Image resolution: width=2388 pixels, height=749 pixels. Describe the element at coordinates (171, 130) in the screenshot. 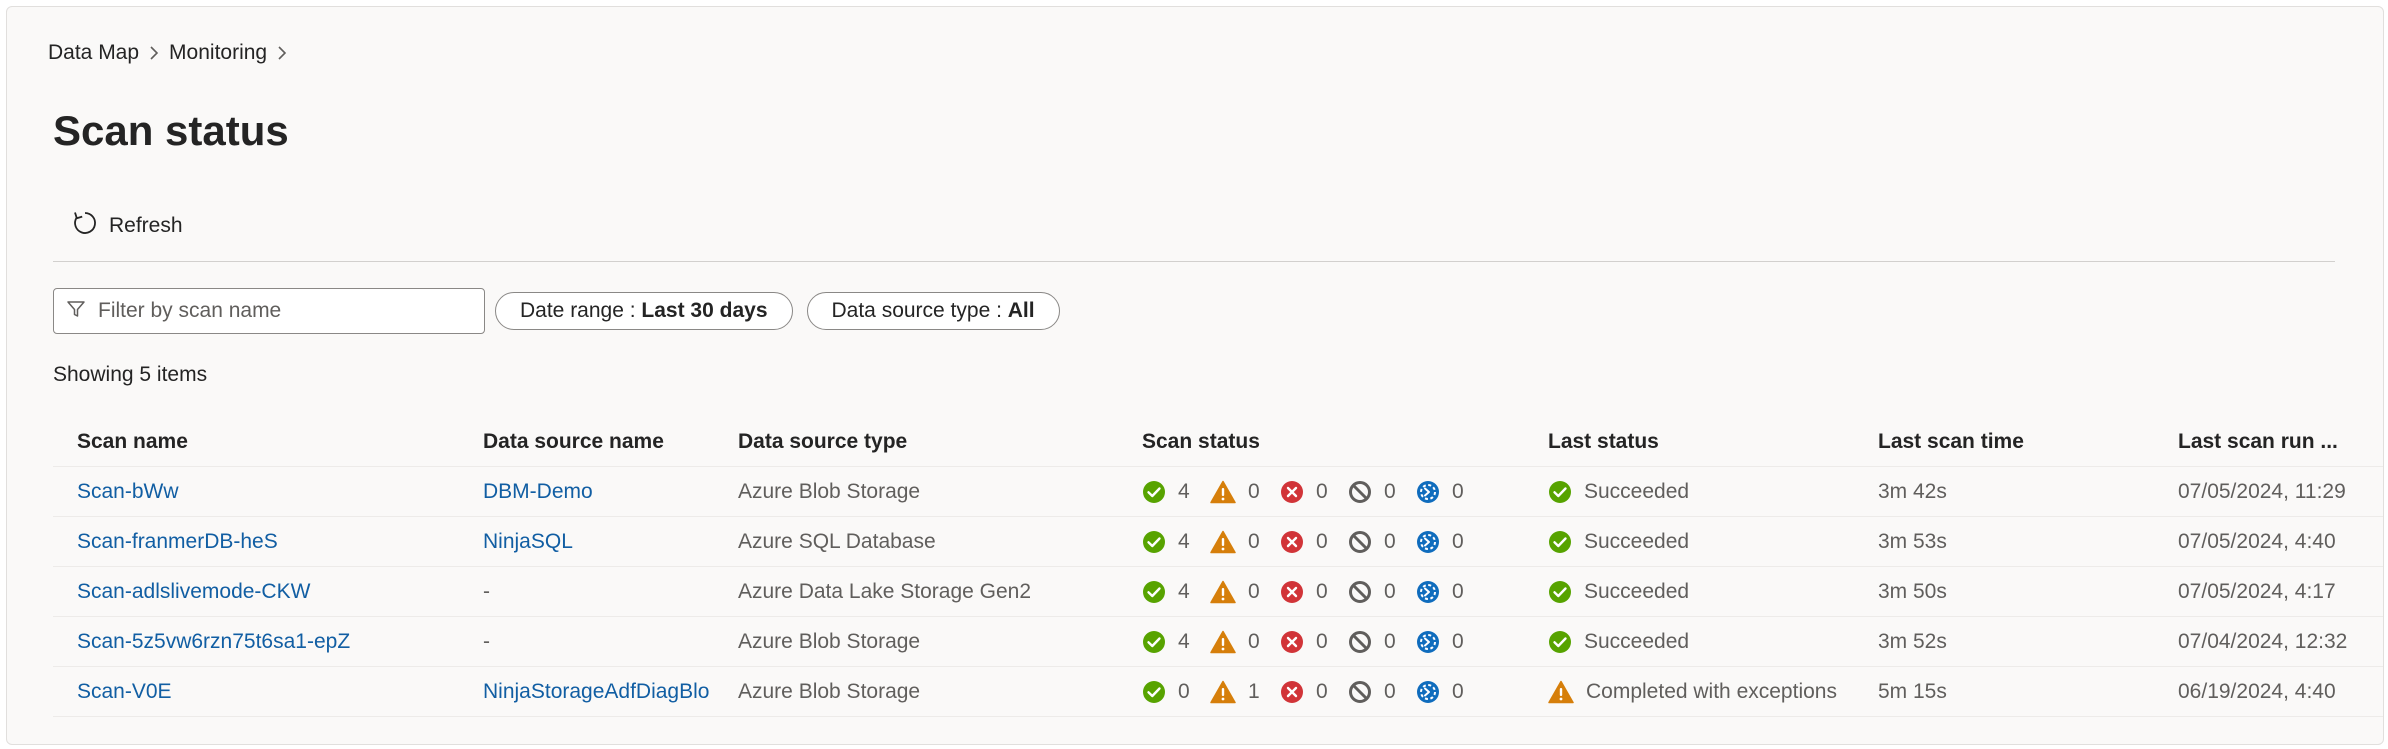

I see `page-title: Scan status` at that location.